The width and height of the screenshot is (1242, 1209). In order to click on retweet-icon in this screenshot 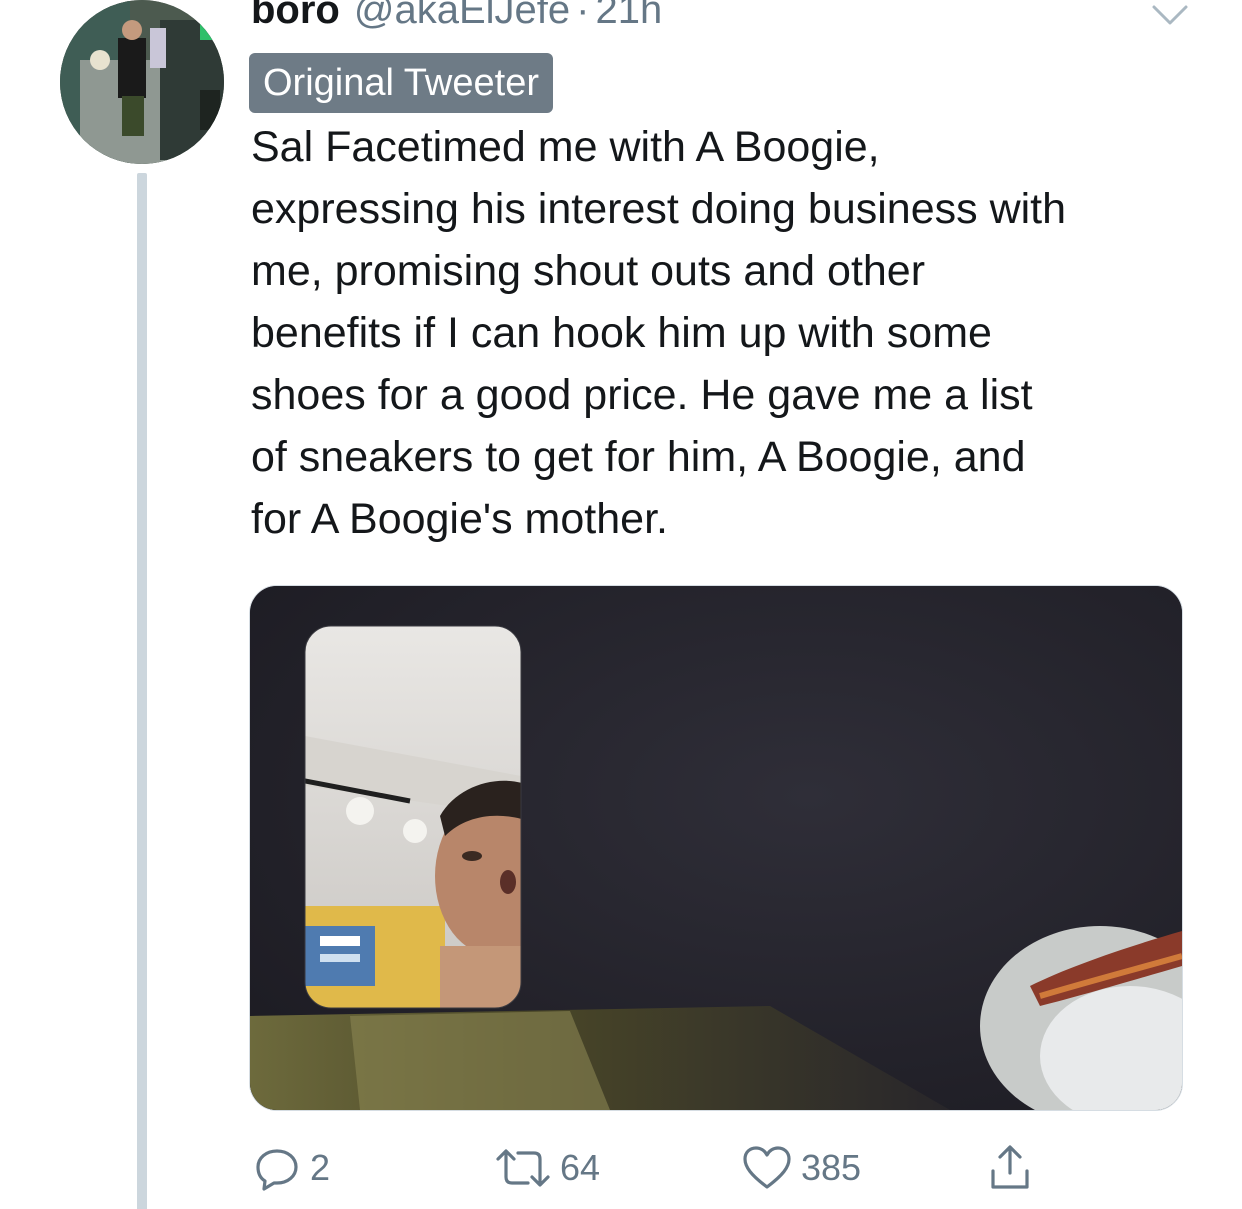, I will do `click(523, 1168)`.